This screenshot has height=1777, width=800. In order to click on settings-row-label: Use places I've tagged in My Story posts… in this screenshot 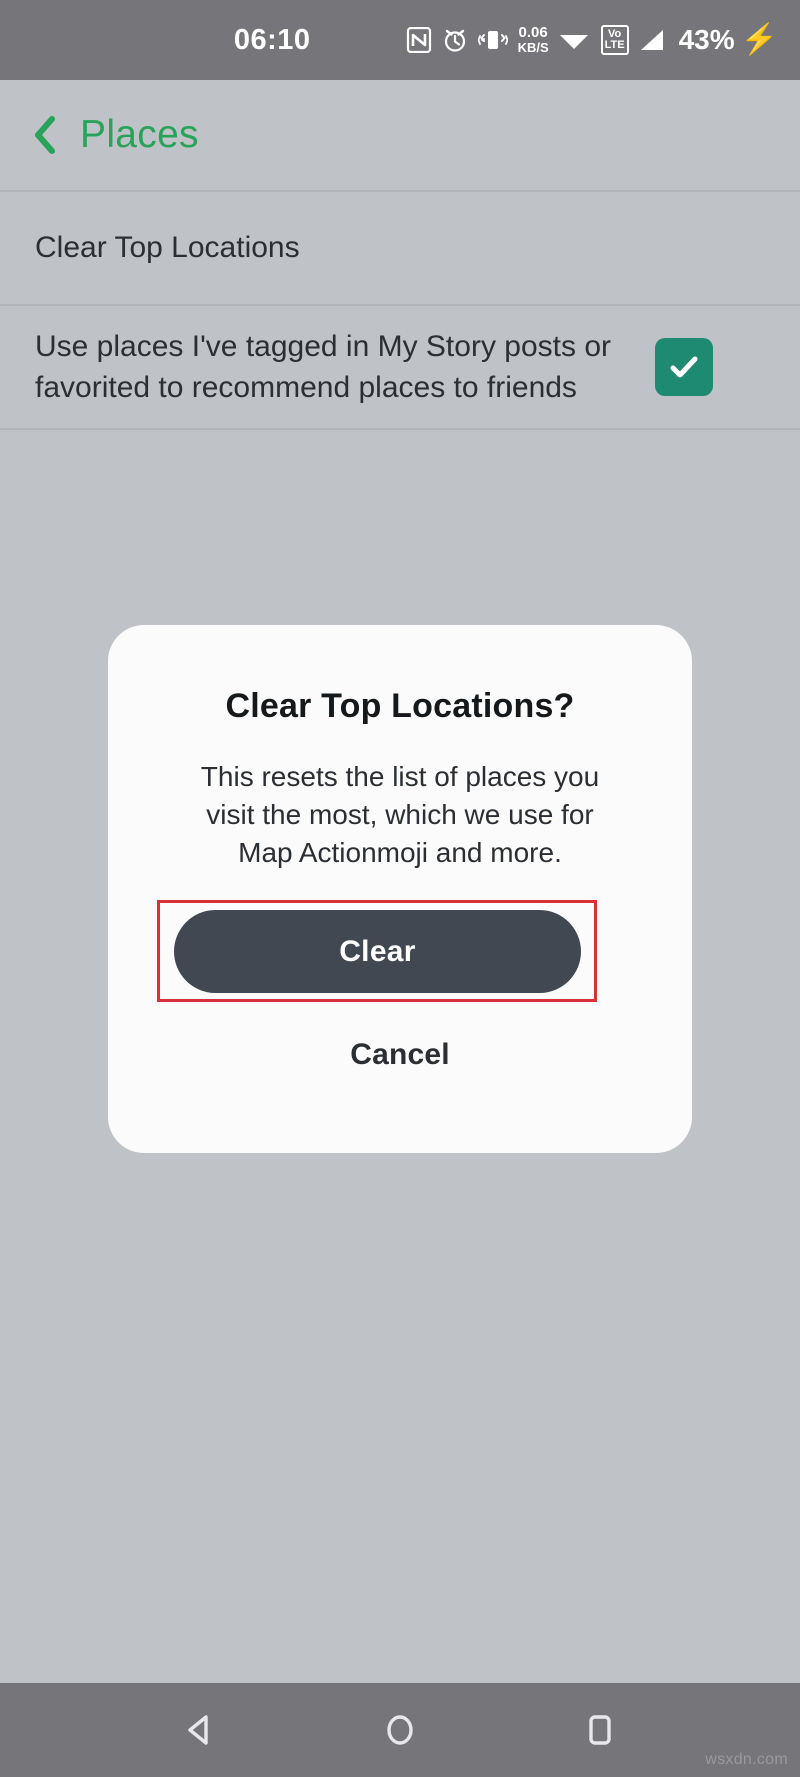, I will do `click(323, 367)`.